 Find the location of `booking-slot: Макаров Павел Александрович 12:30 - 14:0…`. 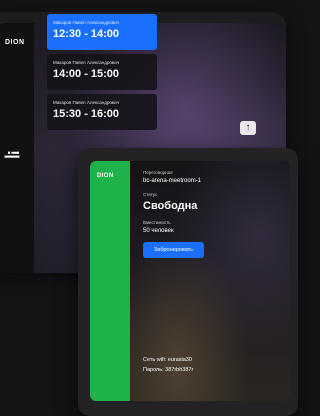

booking-slot: Макаров Павел Александрович 12:30 - 14:0… is located at coordinates (102, 32).